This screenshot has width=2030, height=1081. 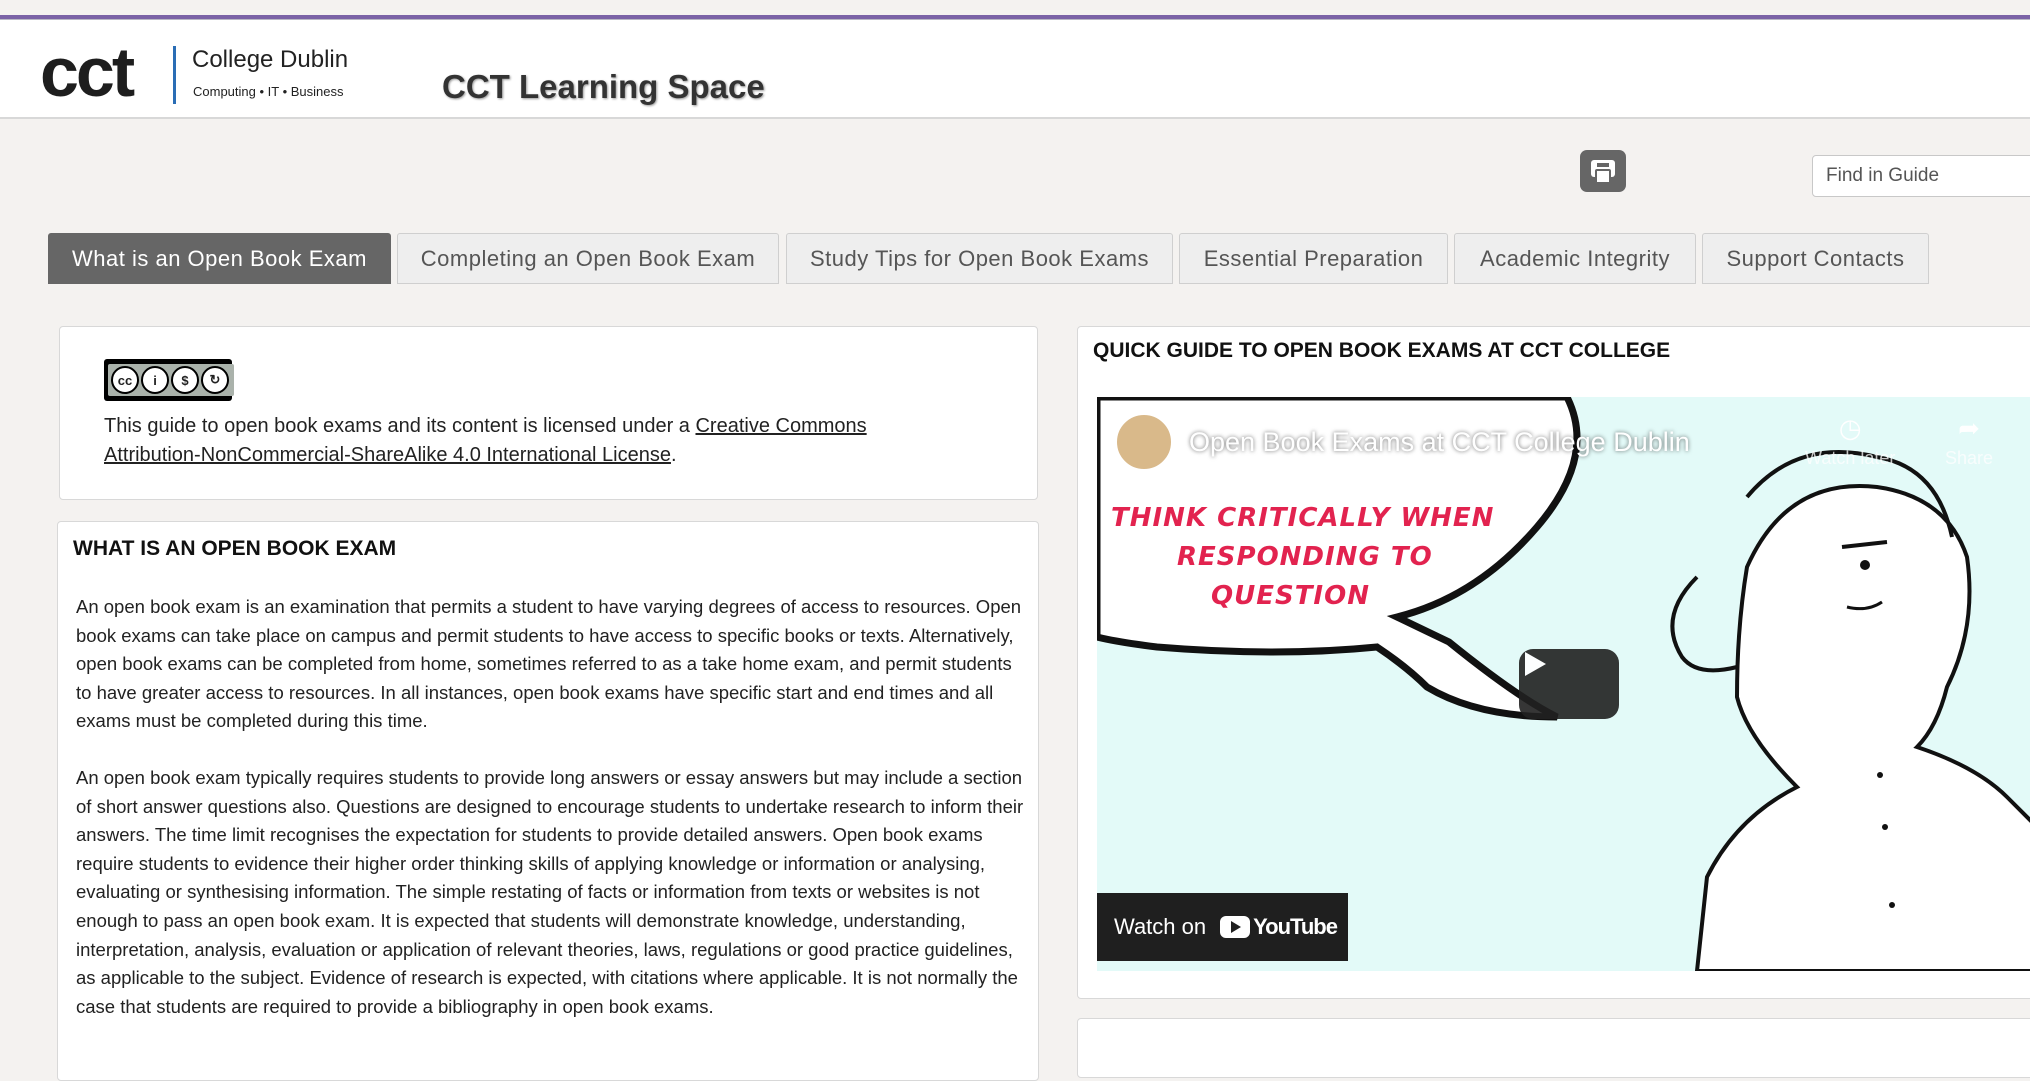 What do you see at coordinates (174, 75) in the screenshot?
I see `logo-divider` at bounding box center [174, 75].